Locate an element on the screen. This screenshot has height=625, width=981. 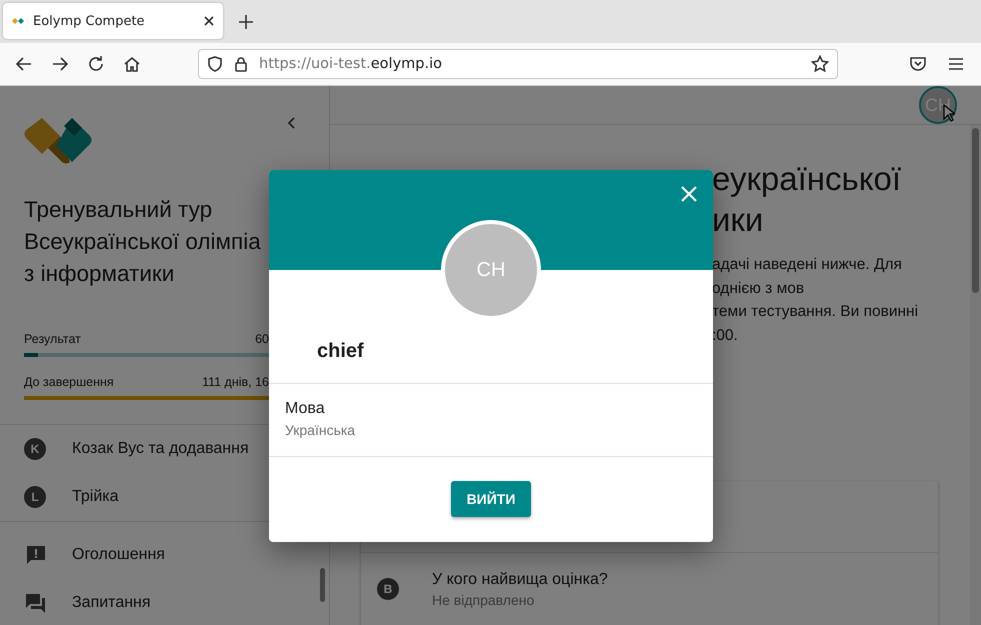
nav-link-label: Оголошення is located at coordinates (118, 555).